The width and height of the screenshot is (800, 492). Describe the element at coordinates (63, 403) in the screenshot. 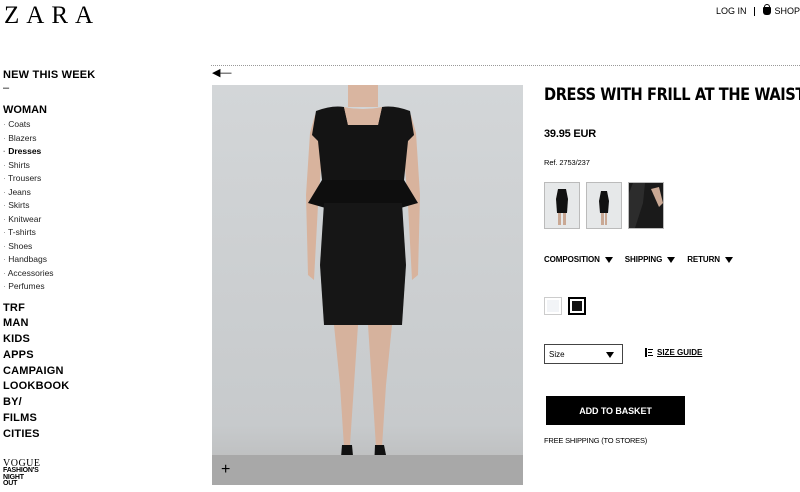

I see `sidebar-item-by: BY/` at that location.